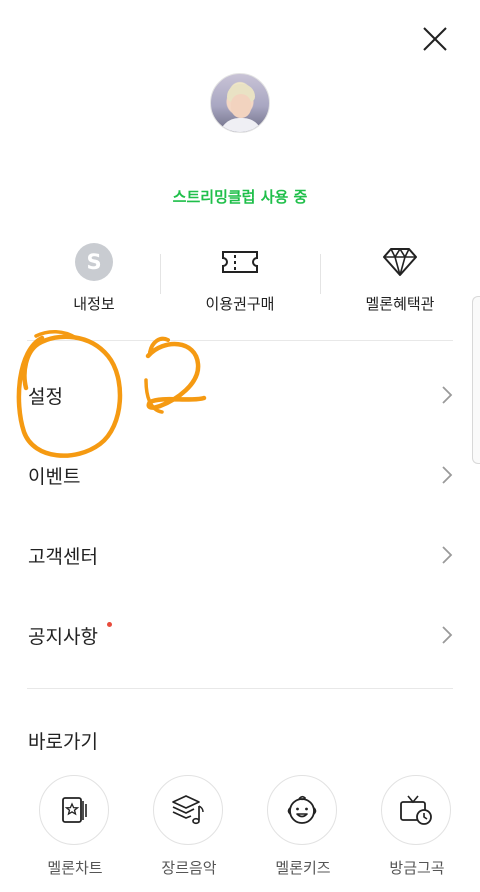 This screenshot has width=480, height=892. Describe the element at coordinates (400, 262) in the screenshot. I see `diamond-icon` at that location.